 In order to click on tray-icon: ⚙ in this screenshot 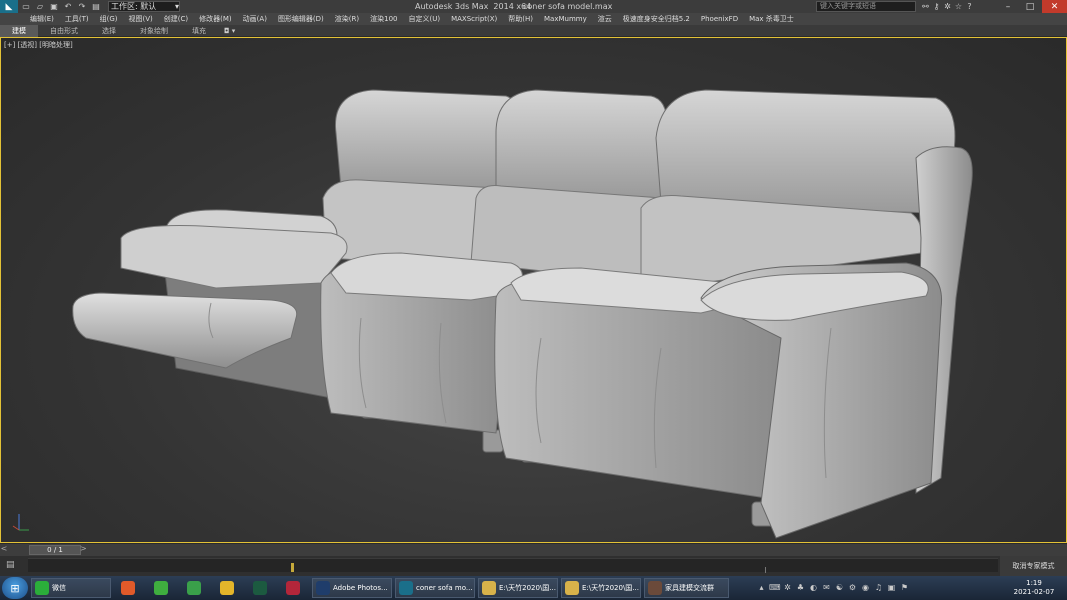, I will do `click(852, 588)`.